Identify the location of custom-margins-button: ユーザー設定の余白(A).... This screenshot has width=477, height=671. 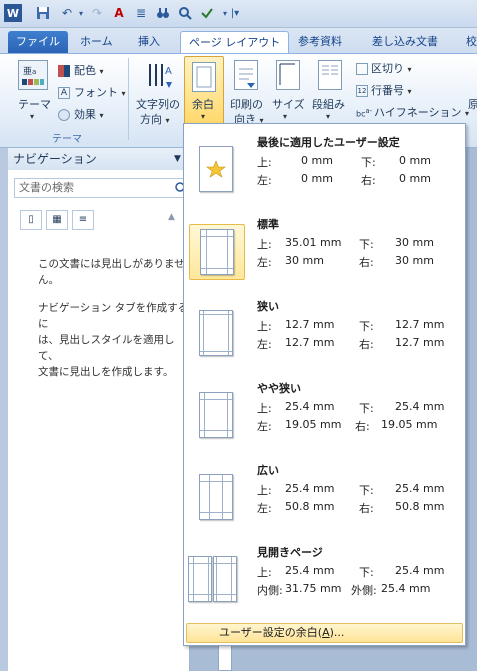
(324, 633).